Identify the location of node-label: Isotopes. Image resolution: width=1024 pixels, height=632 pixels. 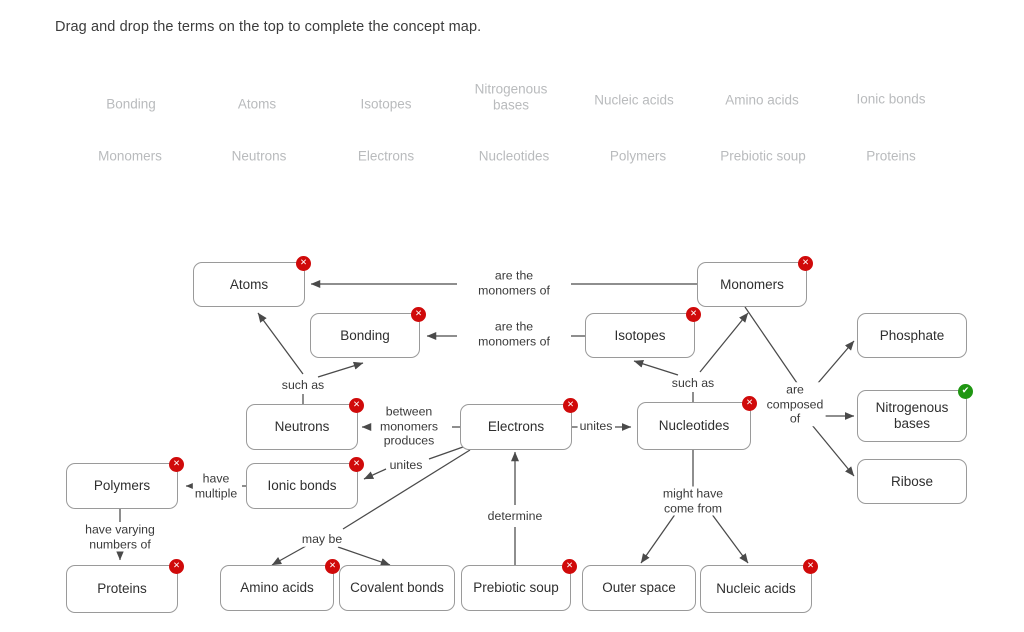
(640, 335).